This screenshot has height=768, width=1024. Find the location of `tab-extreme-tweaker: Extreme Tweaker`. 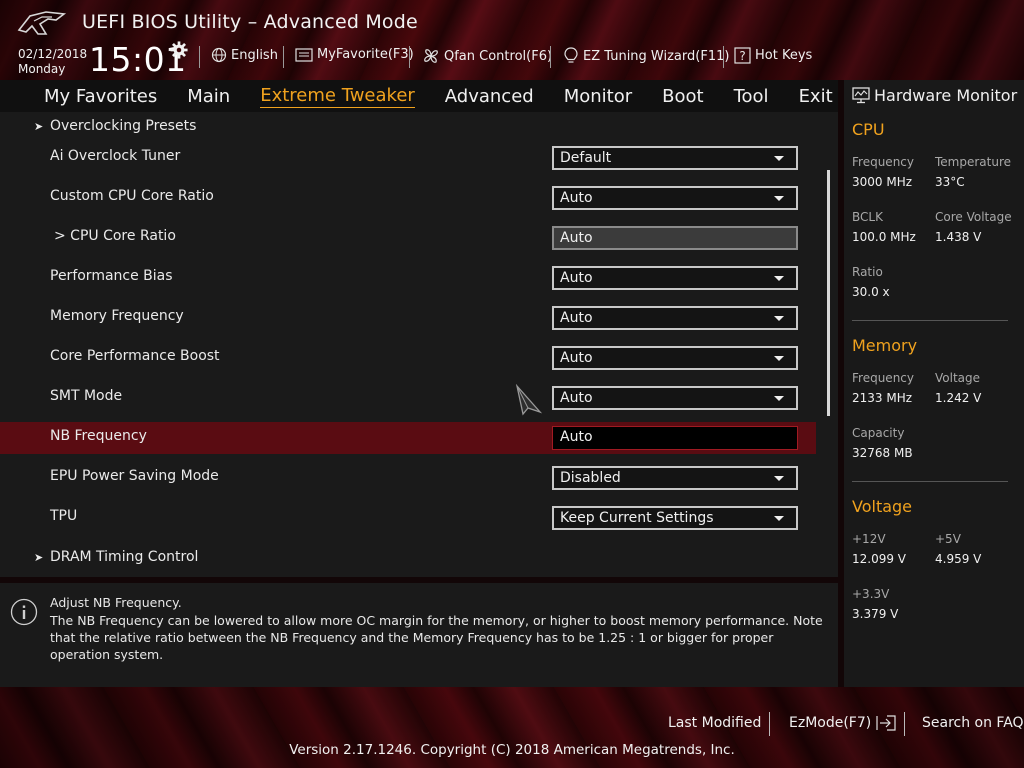

tab-extreme-tweaker: Extreme Tweaker is located at coordinates (337, 96).